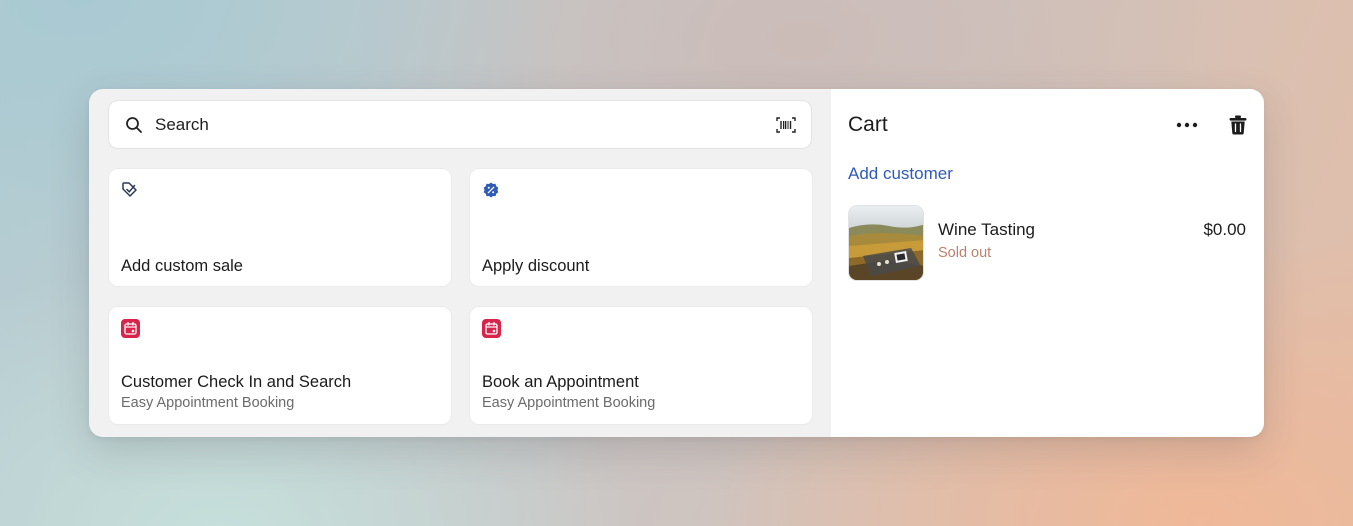  Describe the element at coordinates (492, 191) in the screenshot. I see `discount-badge-icon` at that location.